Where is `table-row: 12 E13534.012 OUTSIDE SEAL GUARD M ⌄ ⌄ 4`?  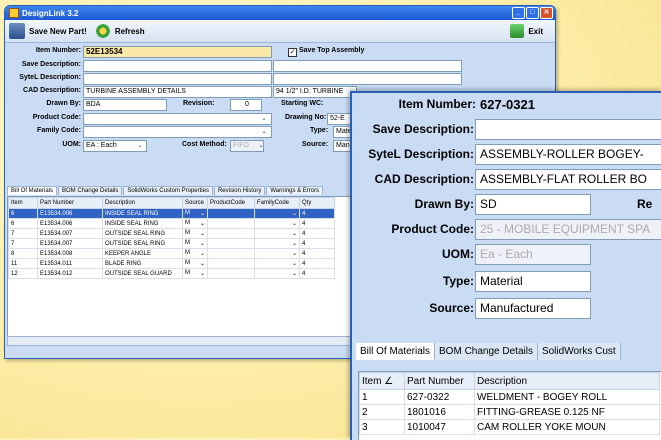 table-row: 12 E13534.012 OUTSIDE SEAL GUARD M ⌄ ⌄ 4 is located at coordinates (171, 273).